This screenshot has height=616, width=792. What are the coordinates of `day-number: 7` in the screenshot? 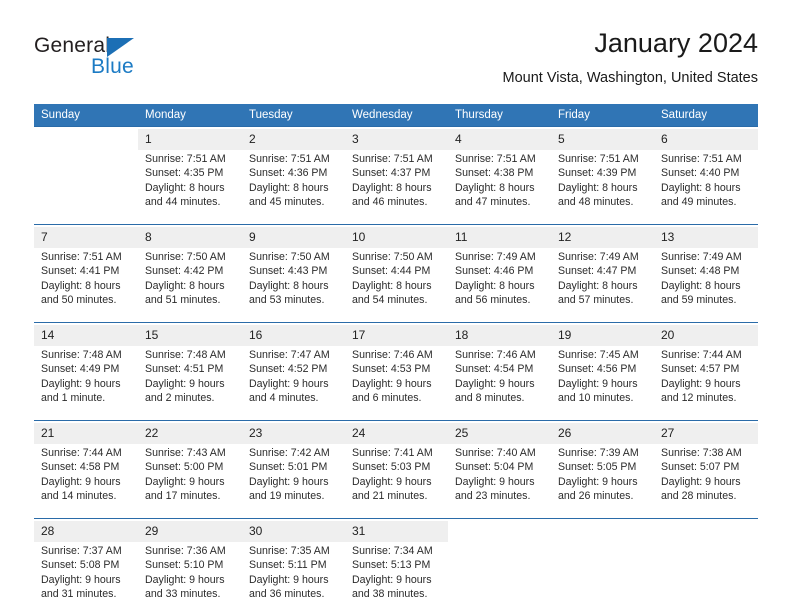 It's located at (86, 237).